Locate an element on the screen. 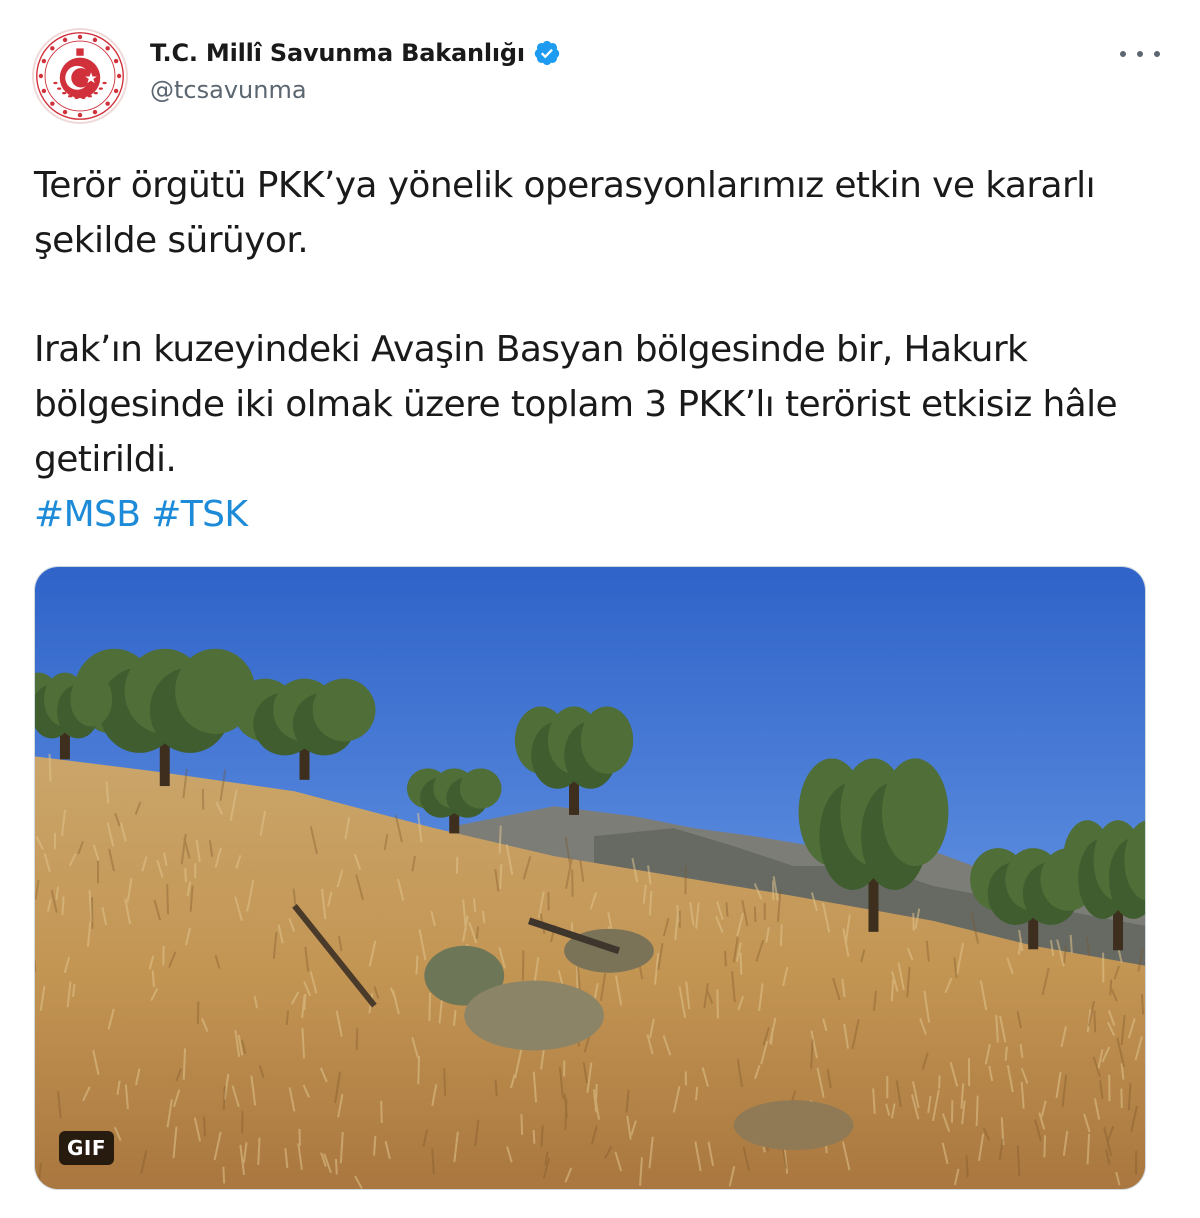 Image resolution: width=1200 pixels, height=1218 pixels. more-options-button is located at coordinates (1140, 54).